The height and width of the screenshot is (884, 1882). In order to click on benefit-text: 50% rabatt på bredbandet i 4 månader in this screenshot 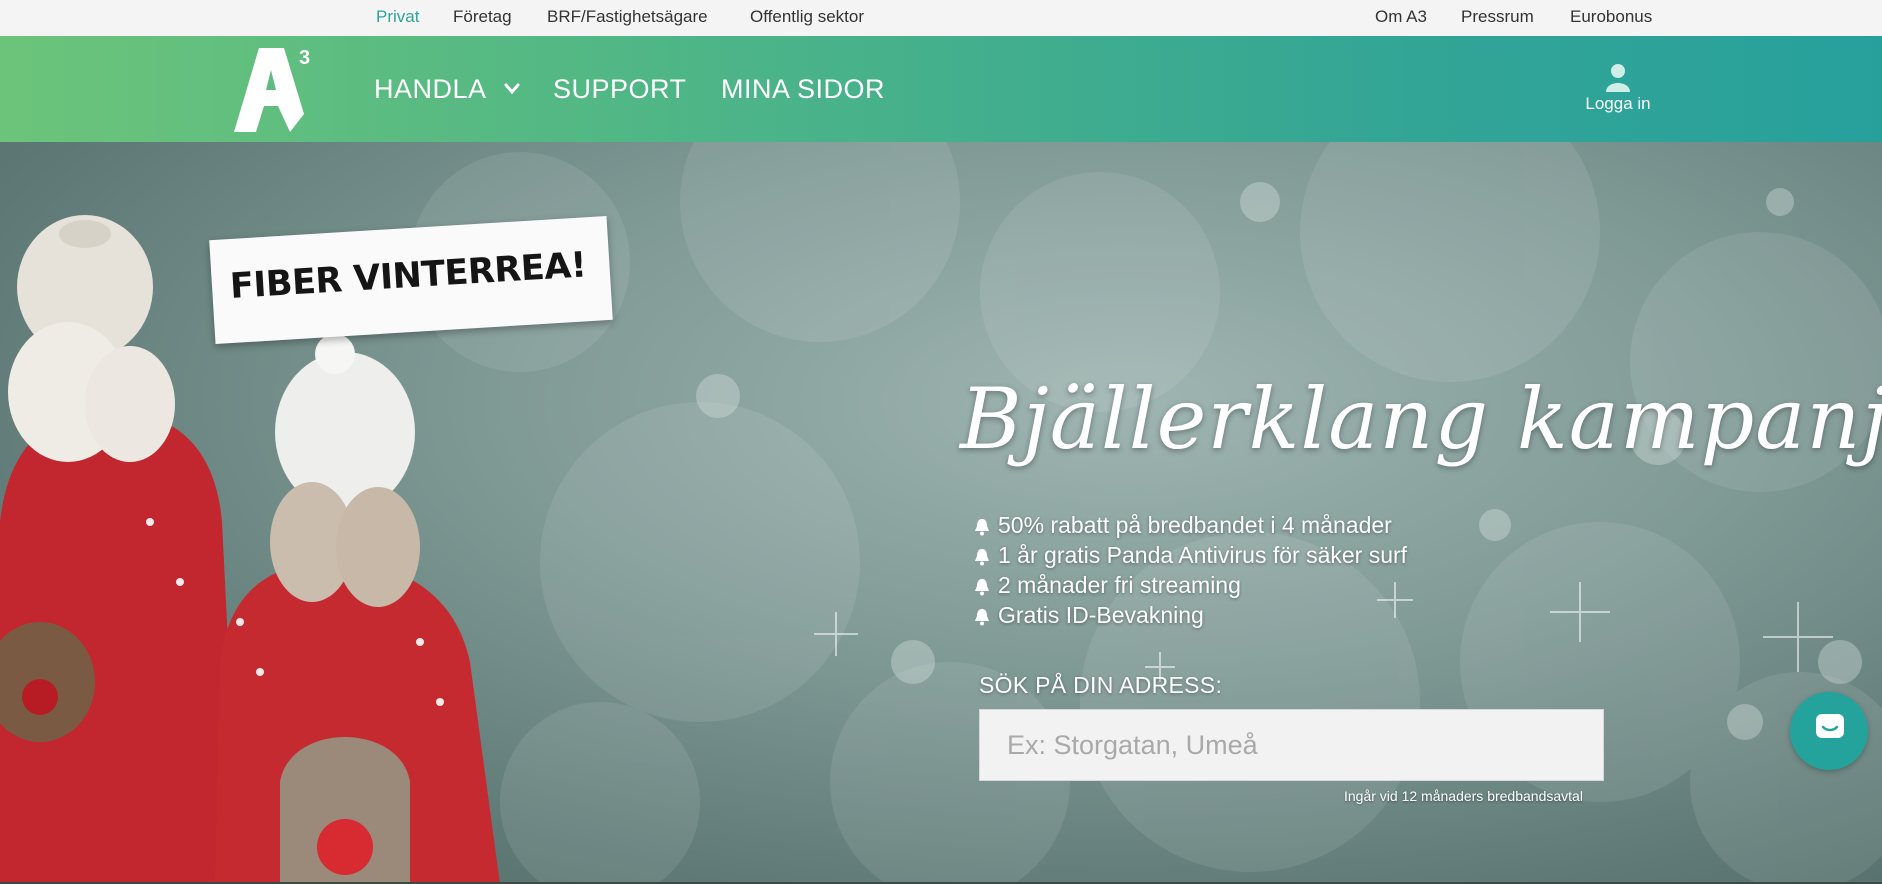, I will do `click(1195, 525)`.